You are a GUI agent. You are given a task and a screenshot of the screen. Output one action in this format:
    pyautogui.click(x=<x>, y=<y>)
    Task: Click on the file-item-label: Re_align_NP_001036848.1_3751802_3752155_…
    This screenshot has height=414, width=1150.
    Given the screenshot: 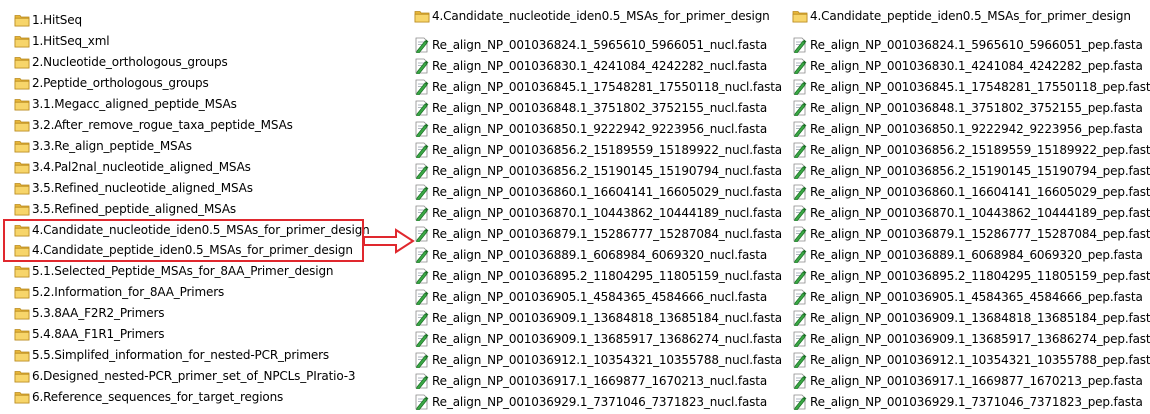 What is the action you would take?
    pyautogui.click(x=600, y=108)
    